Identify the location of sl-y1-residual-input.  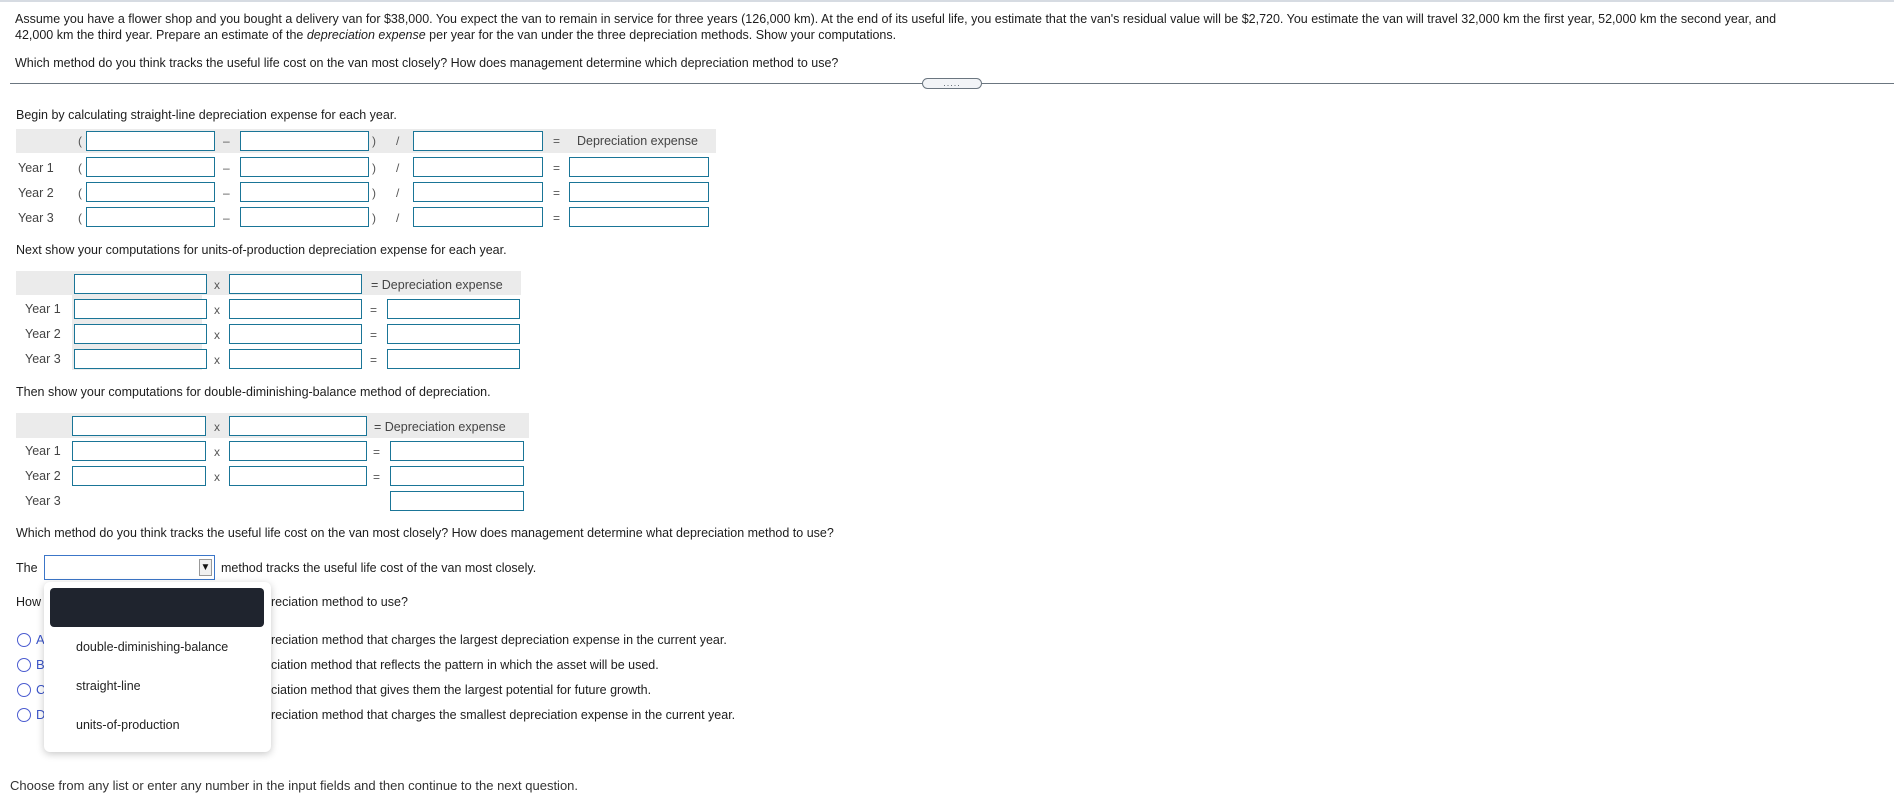
(304, 167).